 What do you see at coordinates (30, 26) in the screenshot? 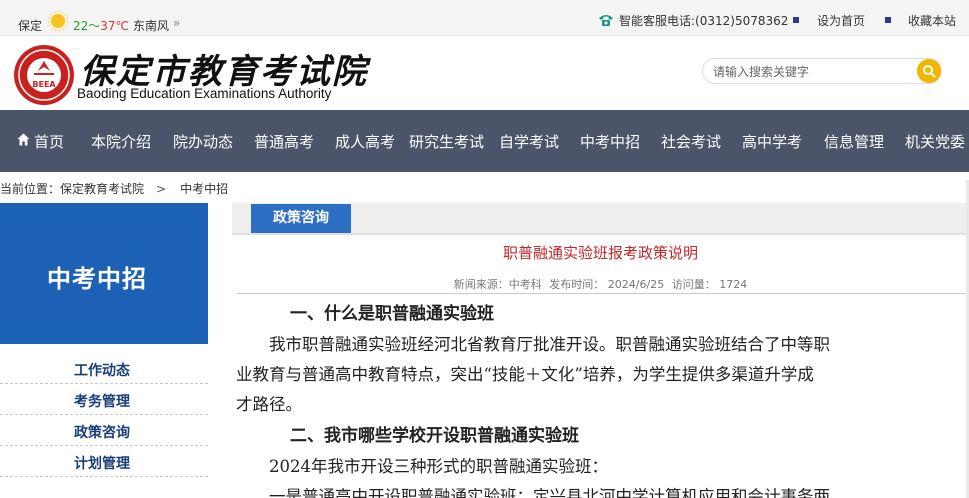
I see `weather-city: 保定` at bounding box center [30, 26].